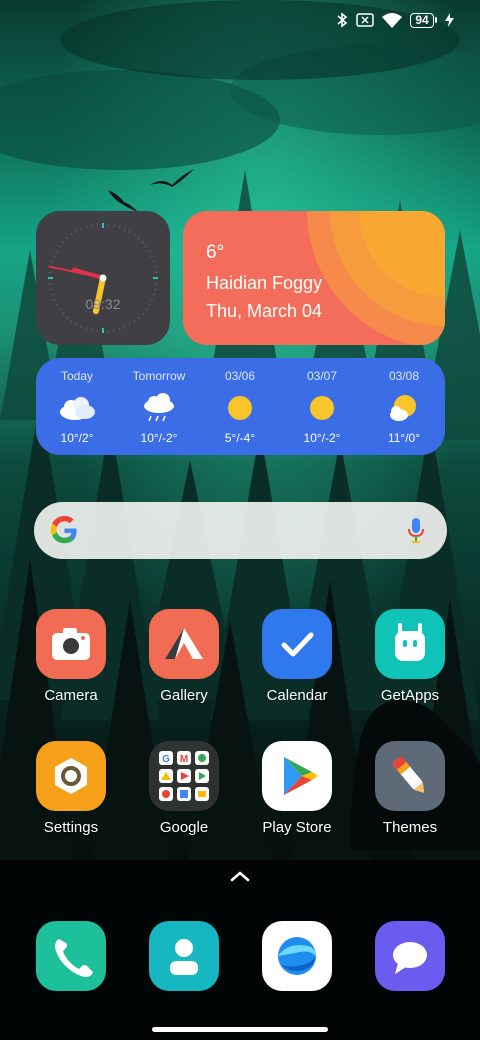 The height and width of the screenshot is (1040, 480). I want to click on gesture-navigation-handle, so click(240, 1029).